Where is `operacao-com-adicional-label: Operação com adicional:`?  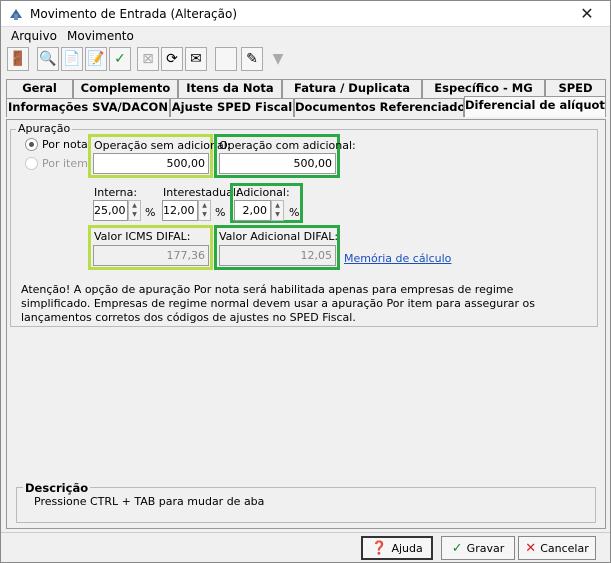 operacao-com-adicional-label: Operação com adicional: is located at coordinates (287, 145).